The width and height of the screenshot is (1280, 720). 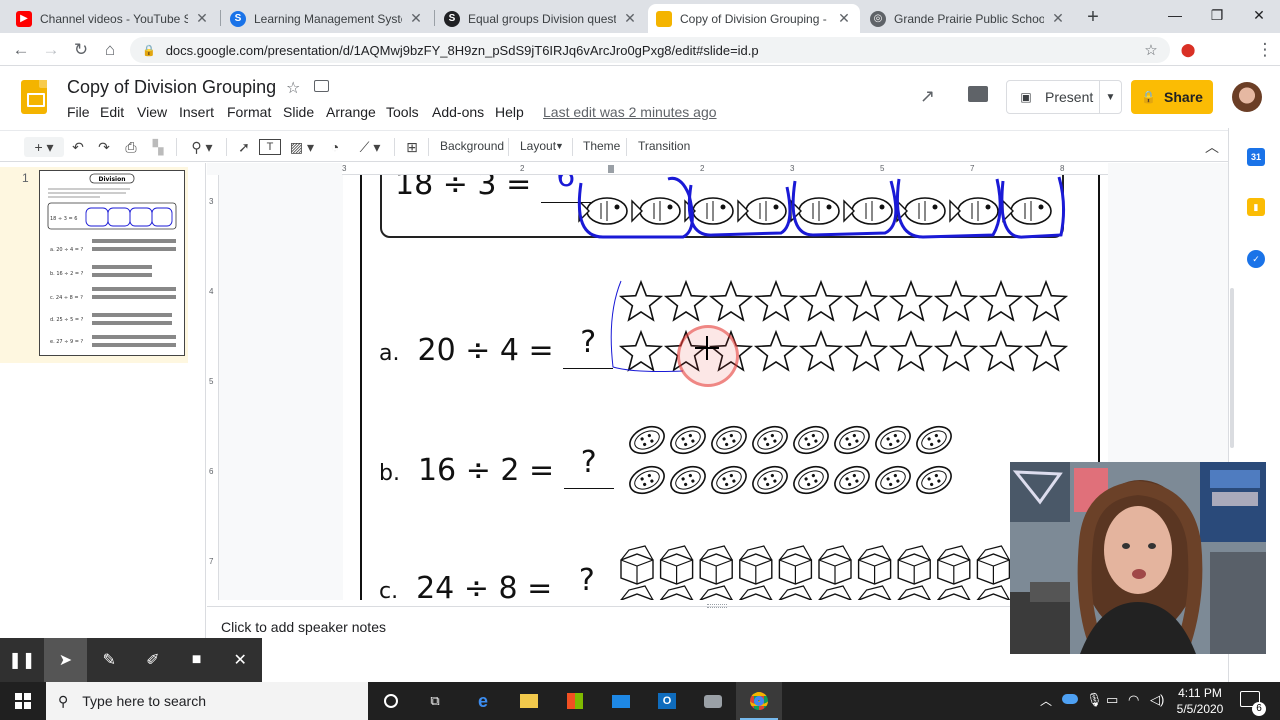 I want to click on browser-tab-slides: Copy of Division Grouping - G ✕, so click(x=754, y=18).